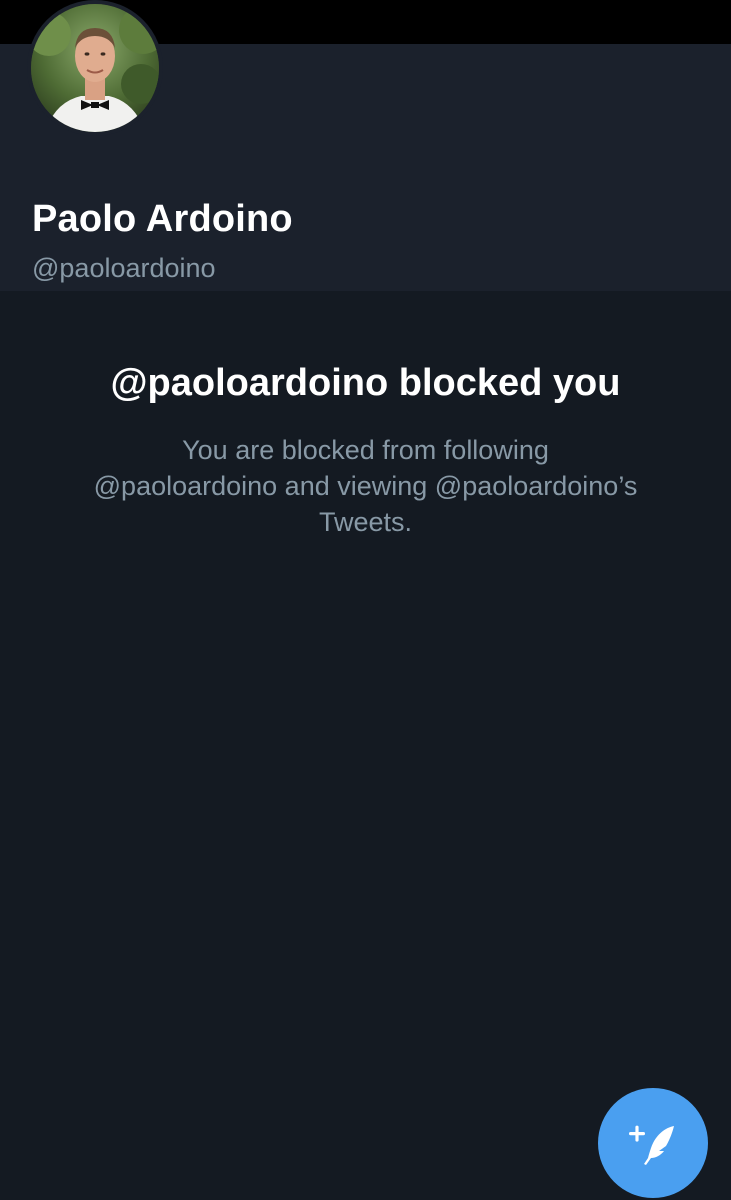 The image size is (731, 1200). I want to click on blocked-description-line: You are blocked from following, so click(365, 450).